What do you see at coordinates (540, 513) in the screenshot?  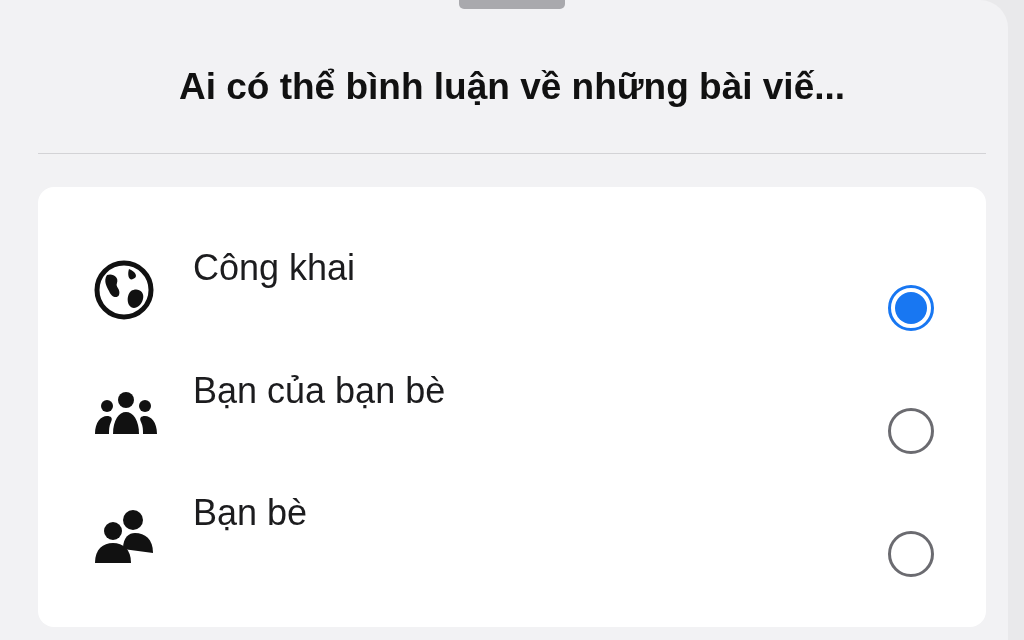 I see `option-label: Bạn bè` at bounding box center [540, 513].